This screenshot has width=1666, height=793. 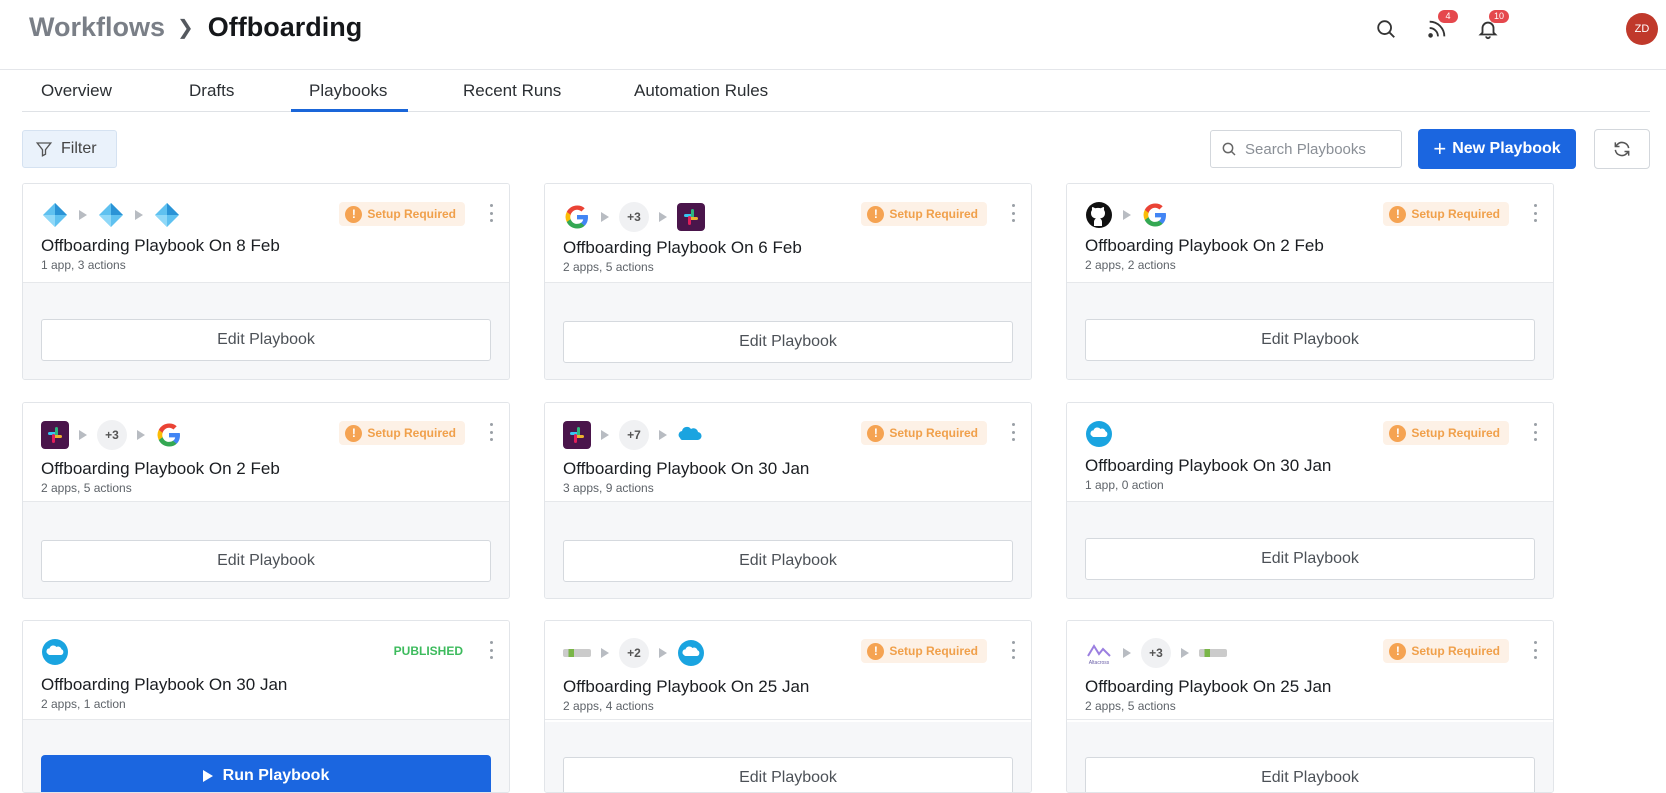 I want to click on run-playbook-button: Run Playbook, so click(x=266, y=773).